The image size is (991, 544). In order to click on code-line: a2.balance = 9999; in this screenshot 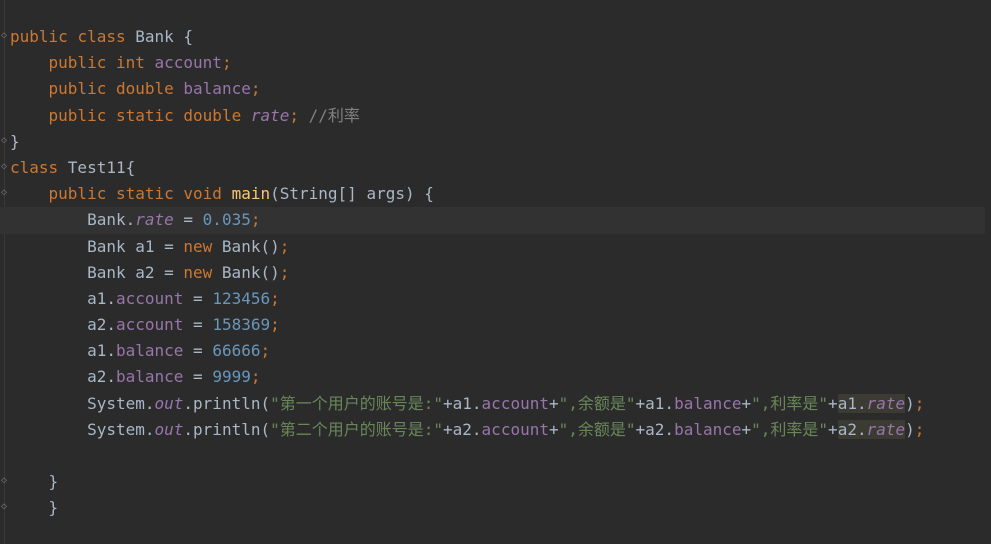, I will do `click(497, 377)`.